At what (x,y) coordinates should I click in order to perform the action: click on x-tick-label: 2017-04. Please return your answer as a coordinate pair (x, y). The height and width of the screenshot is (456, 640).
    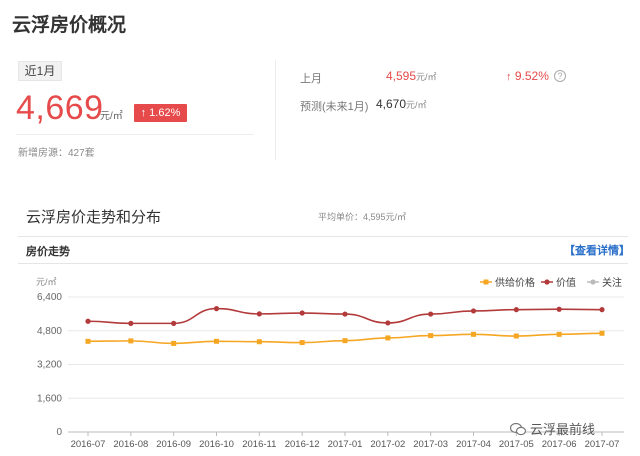
    Looking at the image, I should click on (473, 444).